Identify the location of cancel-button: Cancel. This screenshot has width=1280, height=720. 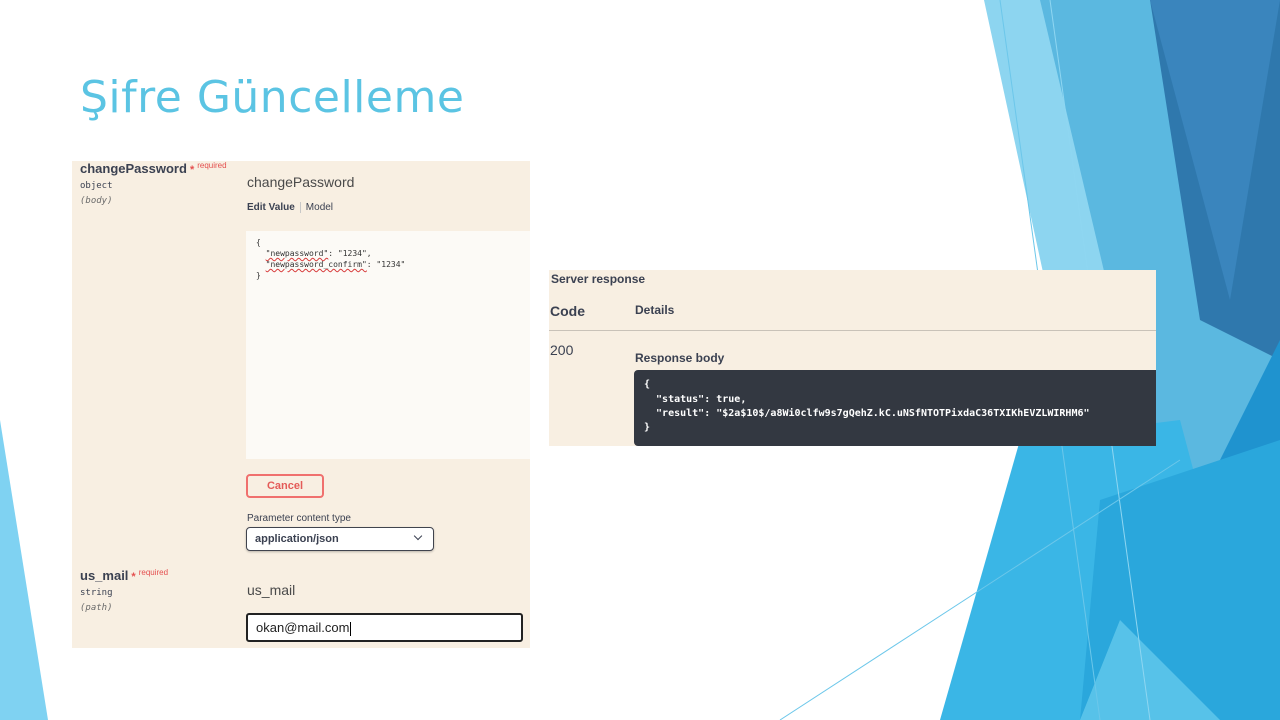
(285, 486).